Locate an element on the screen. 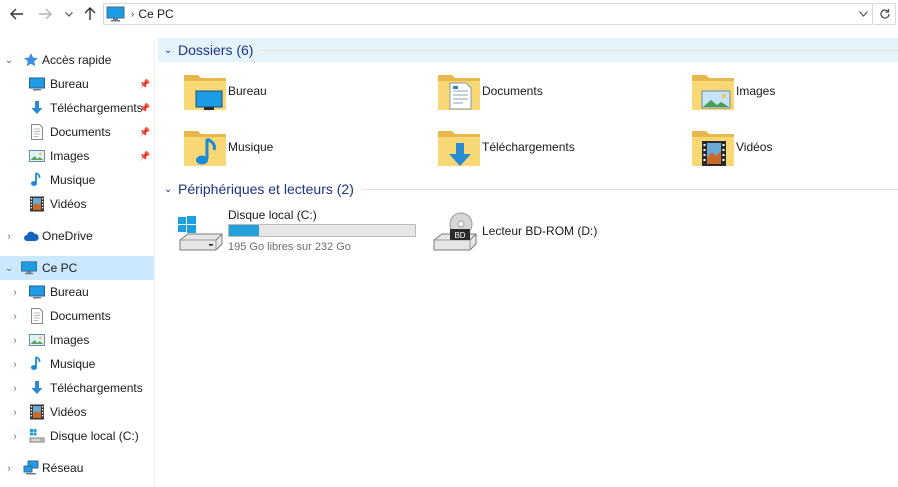 This screenshot has width=898, height=487. nav-quick-access-label: Accès rapide is located at coordinates (77, 60).